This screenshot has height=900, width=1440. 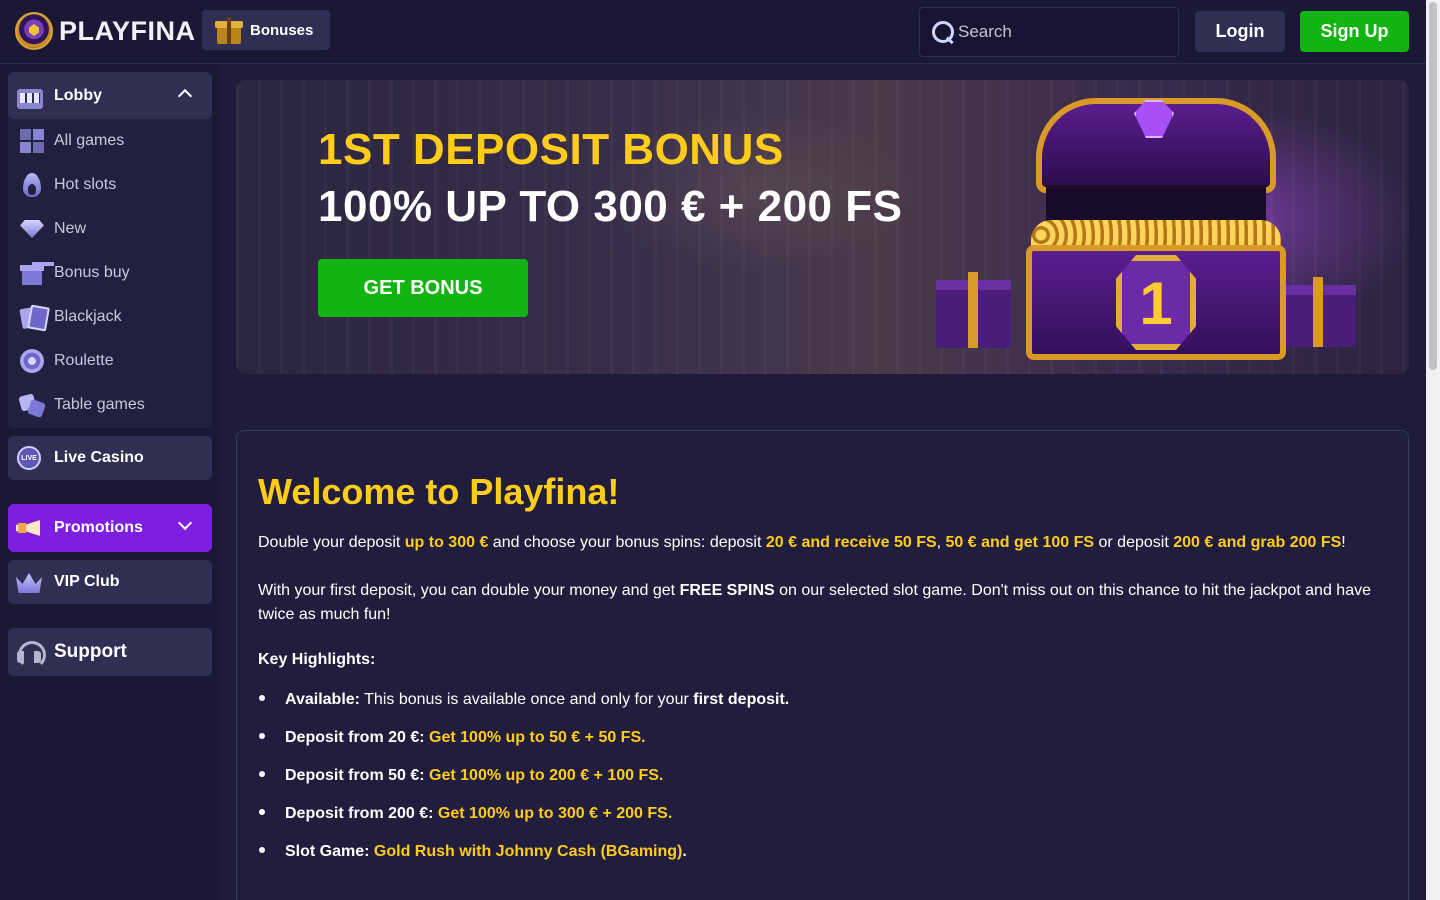 What do you see at coordinates (99, 457) in the screenshot?
I see `live-casino-label: Live Casino` at bounding box center [99, 457].